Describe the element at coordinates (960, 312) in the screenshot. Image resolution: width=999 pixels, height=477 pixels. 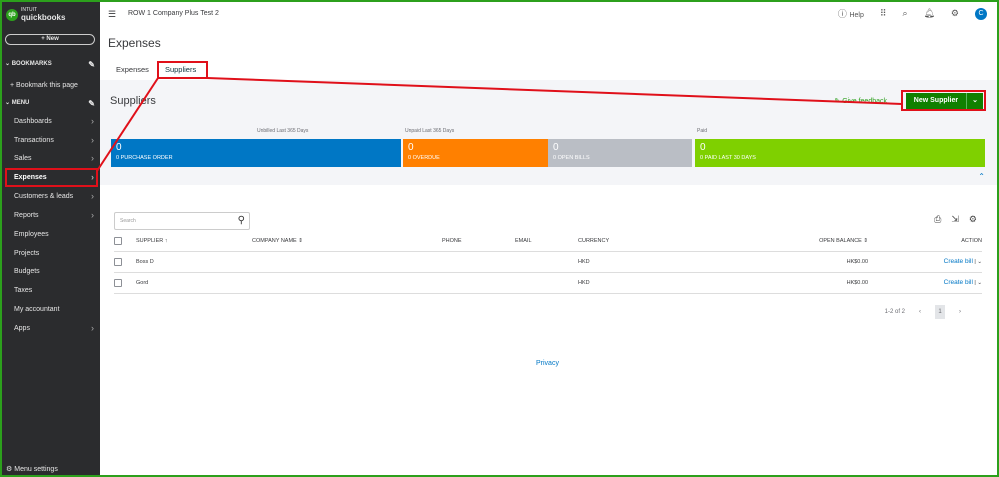
I see `next-page-button: ›` at that location.